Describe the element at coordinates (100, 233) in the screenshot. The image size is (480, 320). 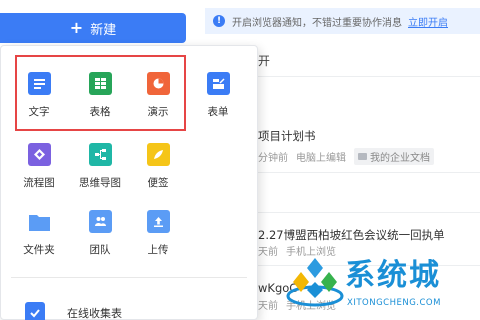
I see `menu-item-team: 团队` at that location.